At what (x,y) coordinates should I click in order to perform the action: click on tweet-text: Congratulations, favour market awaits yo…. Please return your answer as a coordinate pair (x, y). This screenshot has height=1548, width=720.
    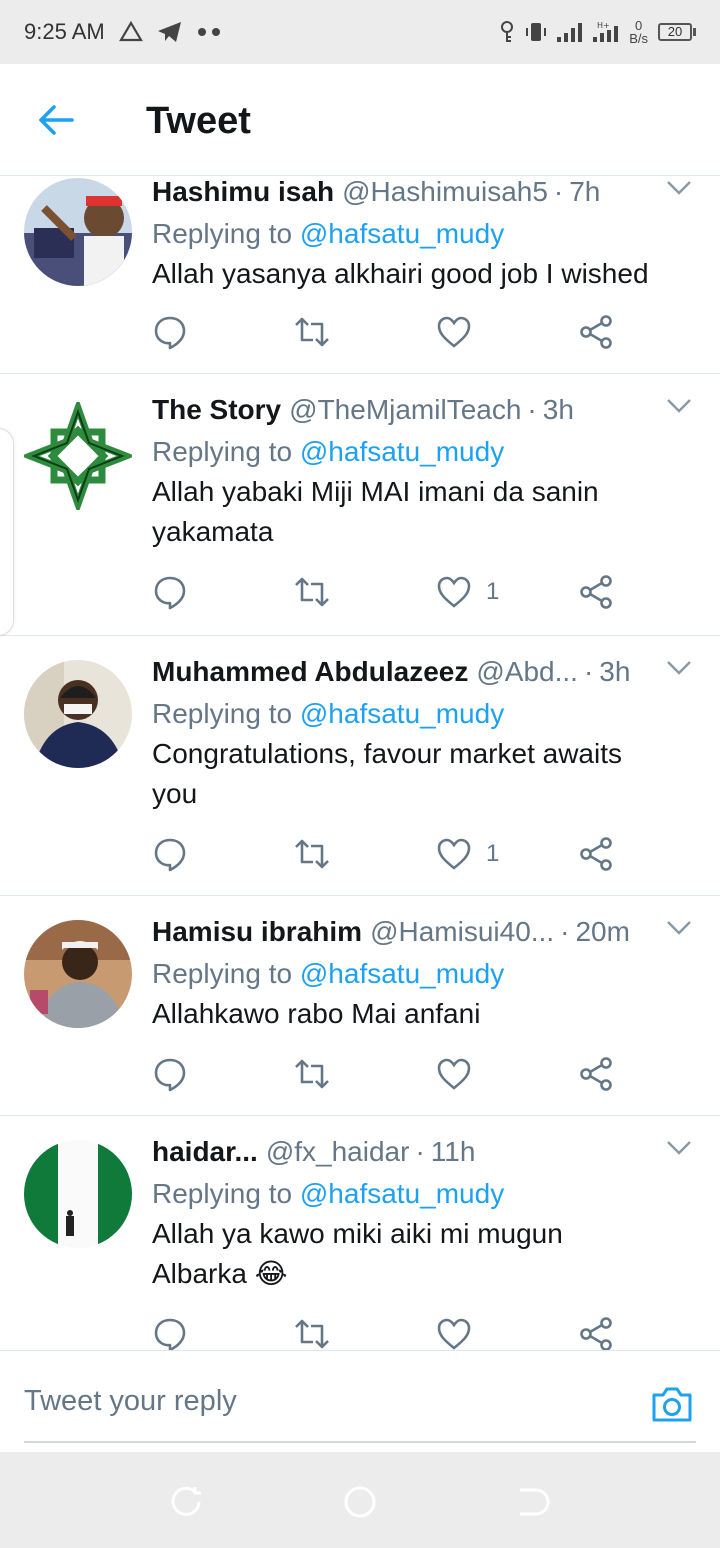
    Looking at the image, I should click on (387, 773).